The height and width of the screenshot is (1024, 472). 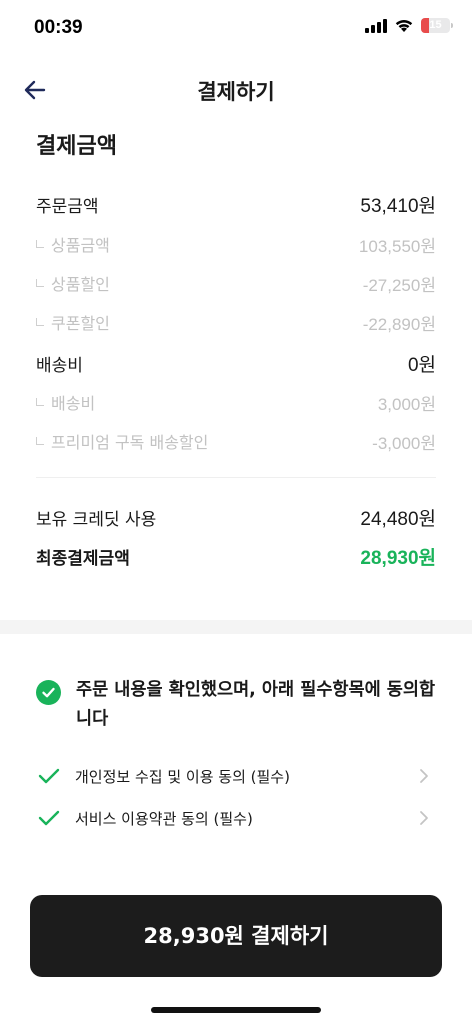 I want to click on order-amount-value: 53,410원, so click(x=398, y=206).